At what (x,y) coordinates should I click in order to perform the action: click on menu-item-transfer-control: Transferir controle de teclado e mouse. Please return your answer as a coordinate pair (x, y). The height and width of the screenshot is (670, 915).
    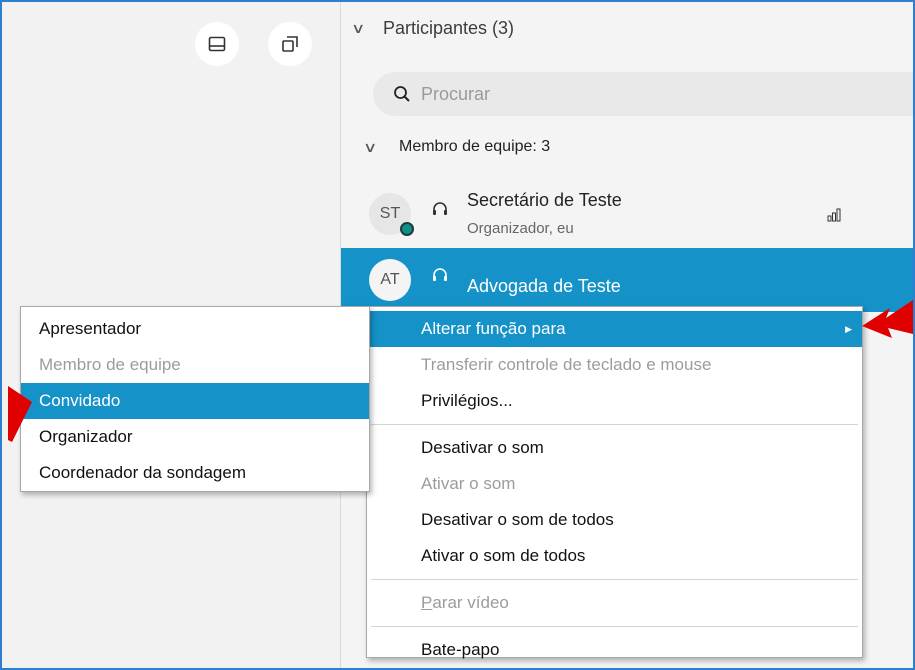
    Looking at the image, I should click on (614, 365).